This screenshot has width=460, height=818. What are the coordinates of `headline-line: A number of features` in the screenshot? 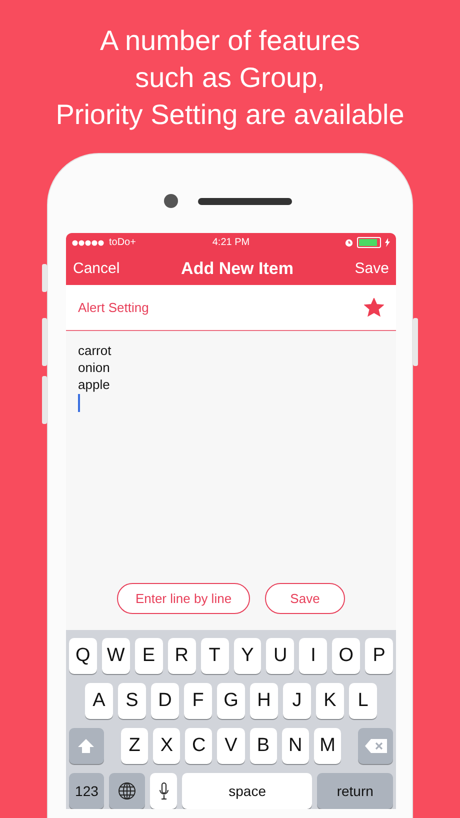 It's located at (230, 41).